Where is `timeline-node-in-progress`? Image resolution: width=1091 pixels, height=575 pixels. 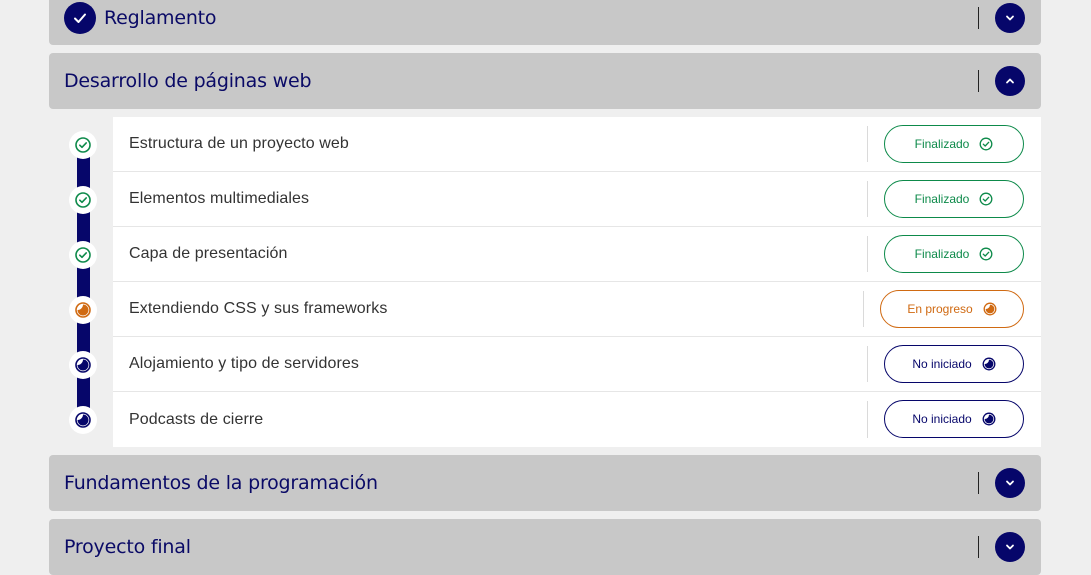 timeline-node-in-progress is located at coordinates (83, 310).